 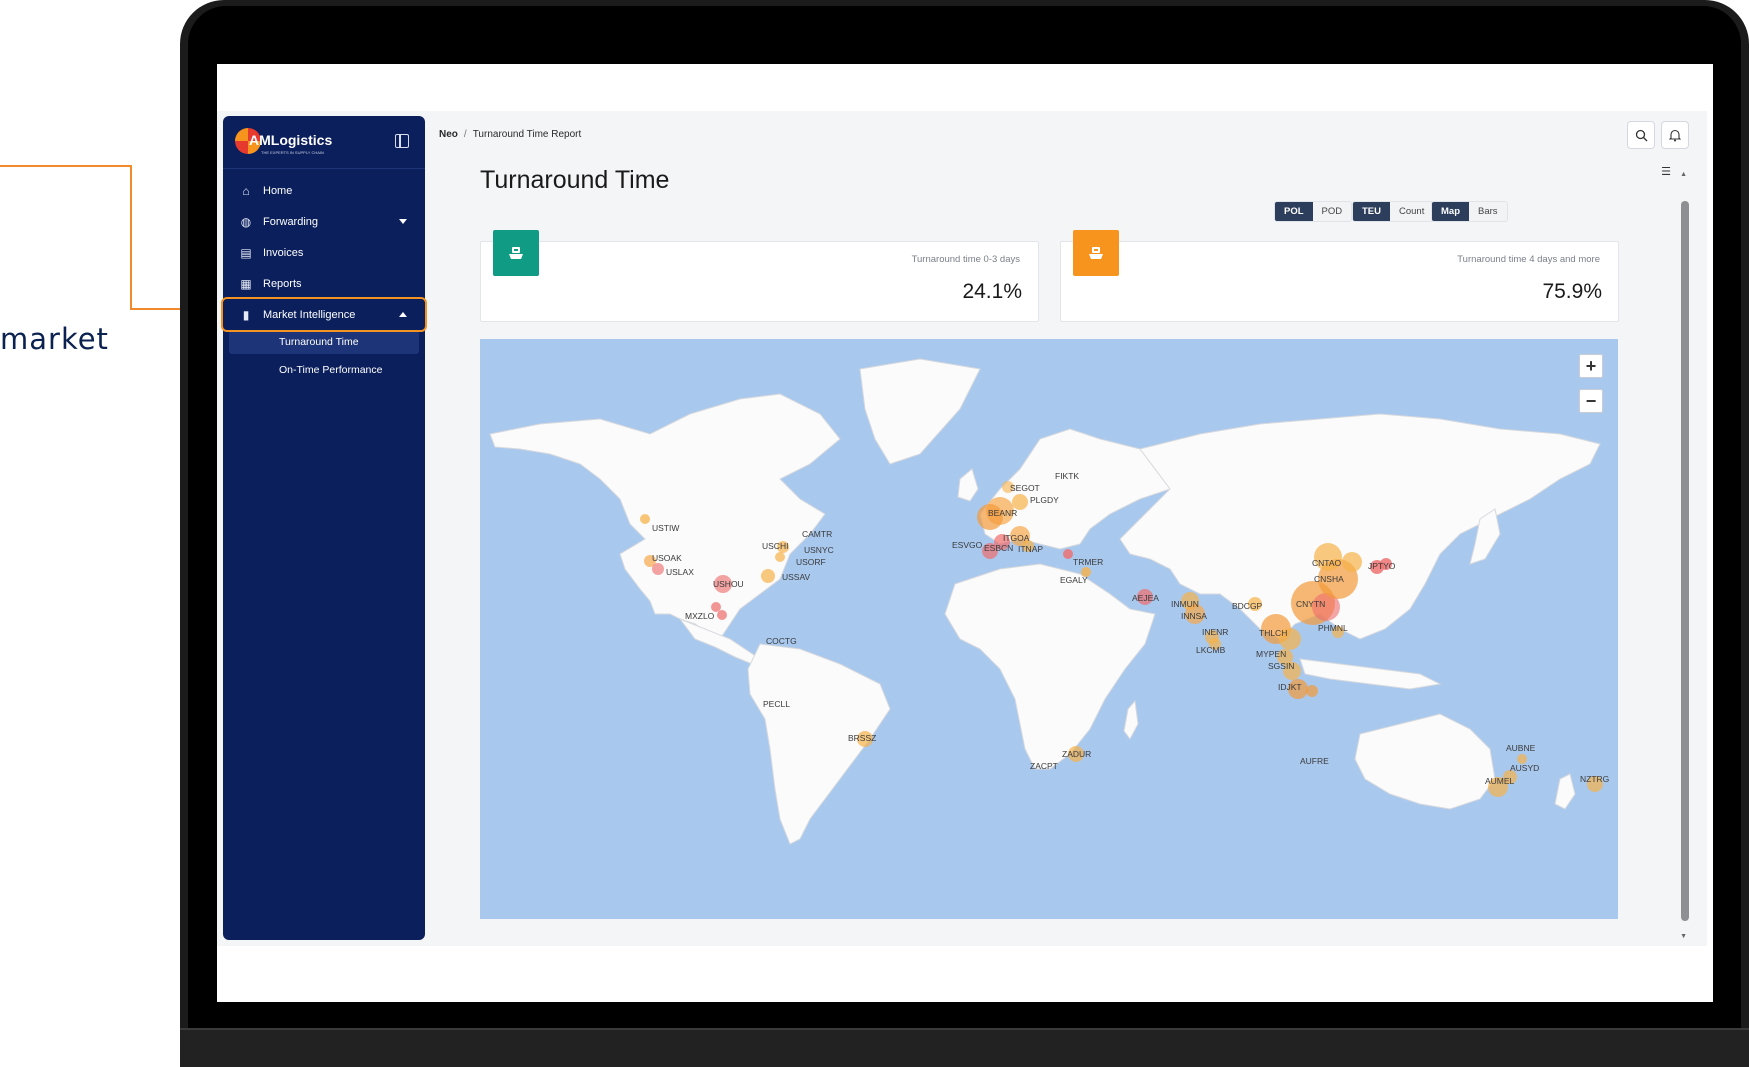 What do you see at coordinates (1247, 606) in the screenshot?
I see `port-label: BDCGP` at bounding box center [1247, 606].